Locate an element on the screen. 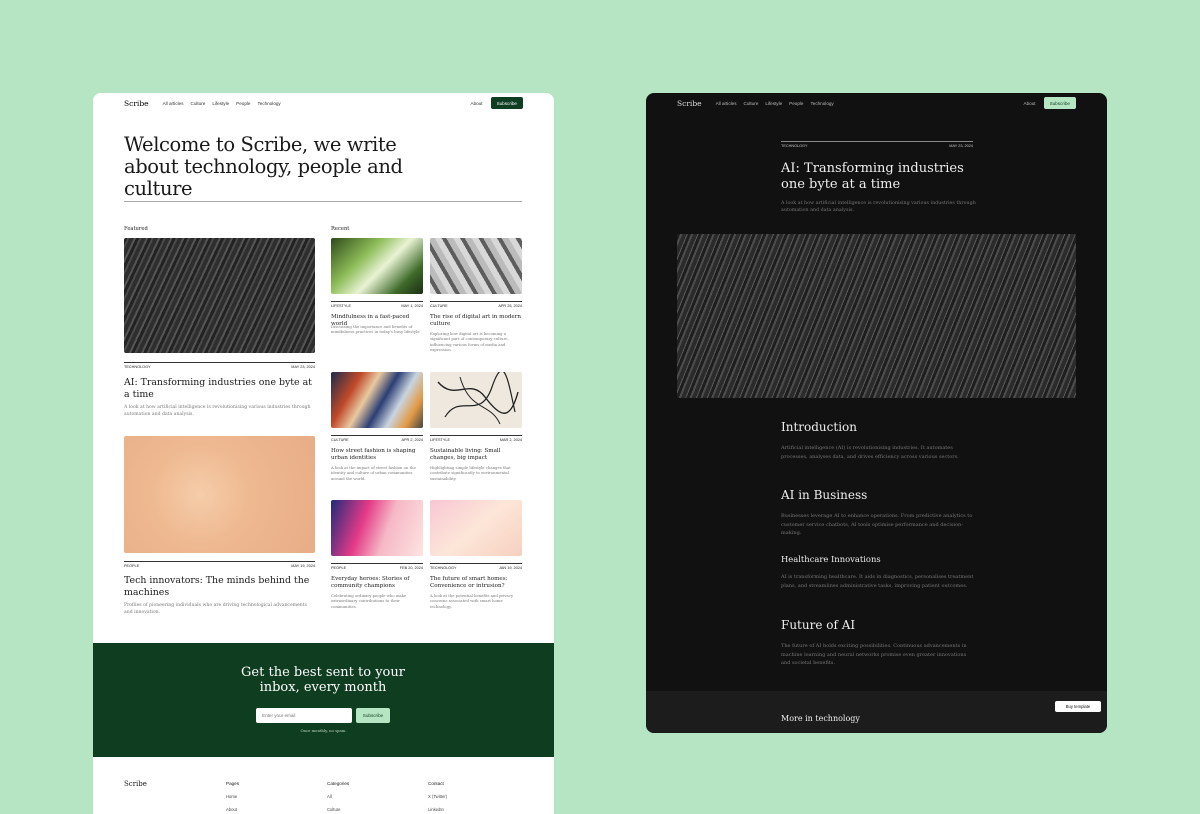 The image size is (1200, 814). section-heading-business: AI in Business is located at coordinates (824, 495).